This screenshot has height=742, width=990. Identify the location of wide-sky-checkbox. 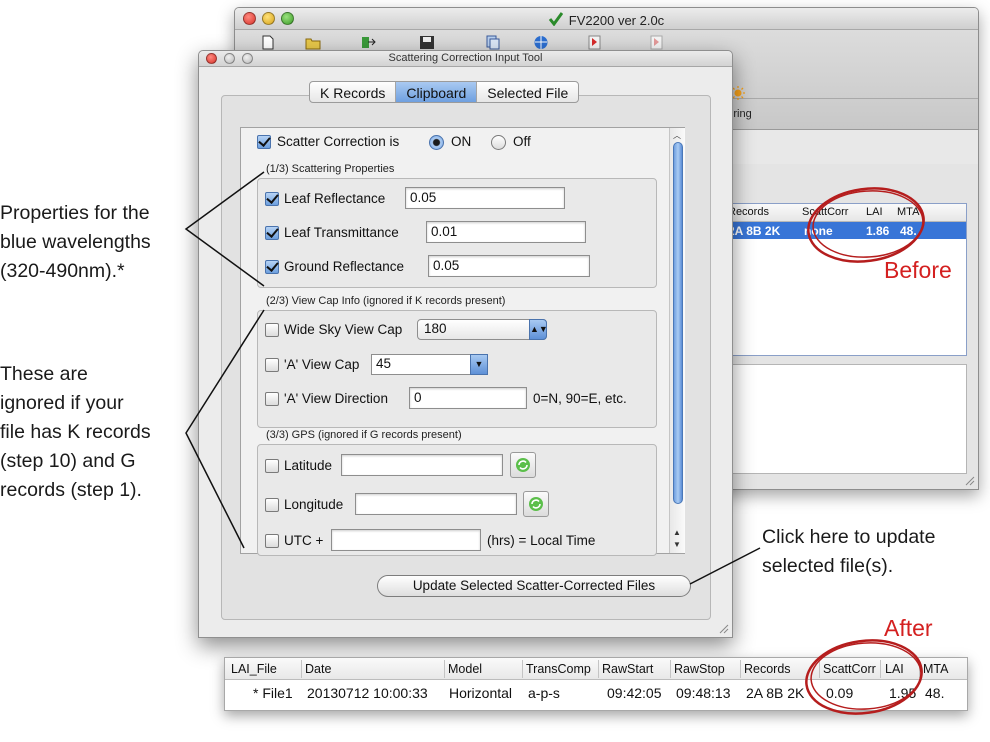
(272, 330).